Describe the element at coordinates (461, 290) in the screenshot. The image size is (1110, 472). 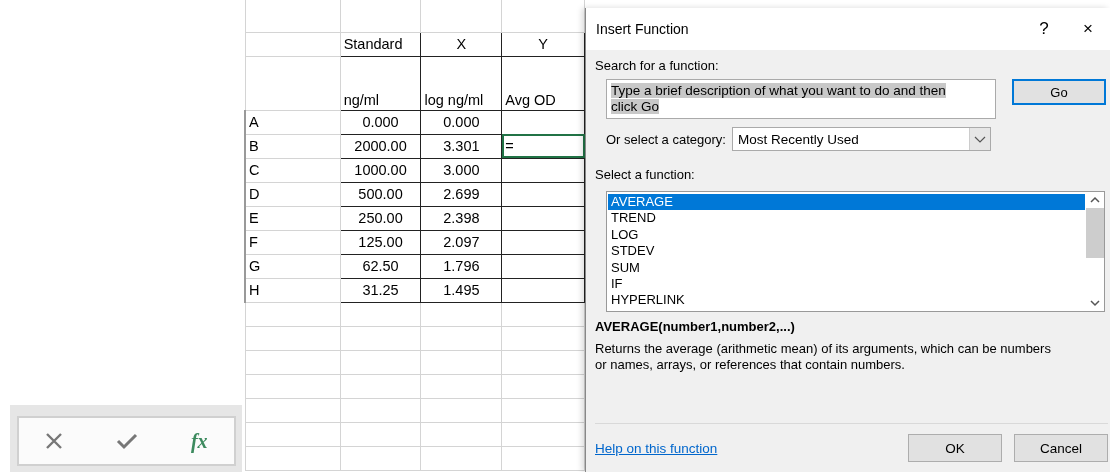
I see `table-cell: 1.495` at that location.